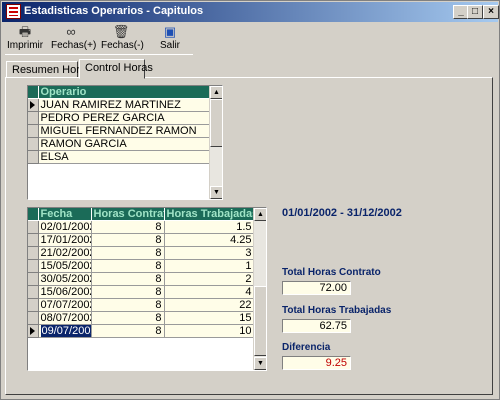  Describe the element at coordinates (209, 227) in the screenshot. I see `horas-trabajadas-cell: 1.5` at that location.